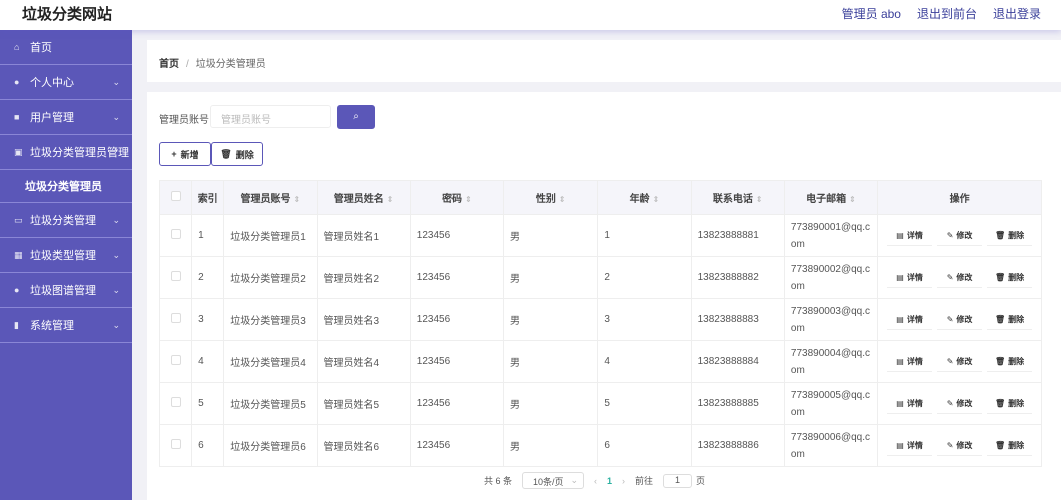  Describe the element at coordinates (551, 197) in the screenshot. I see `column-header: 性别 ⇕` at that location.